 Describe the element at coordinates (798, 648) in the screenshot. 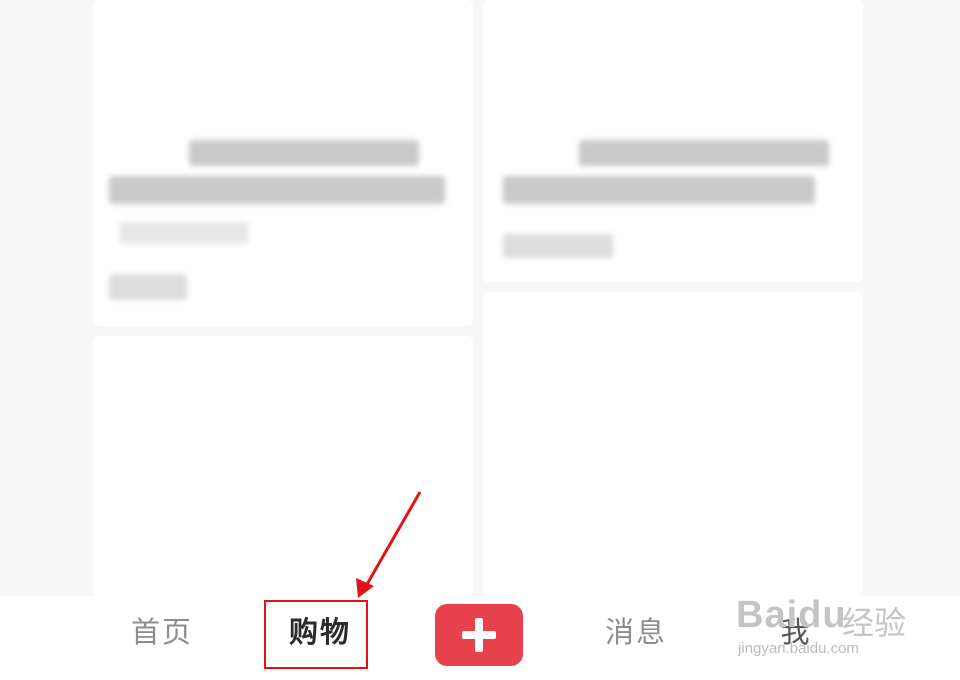

I see `watermark-url: jingyan.baidu.com` at that location.